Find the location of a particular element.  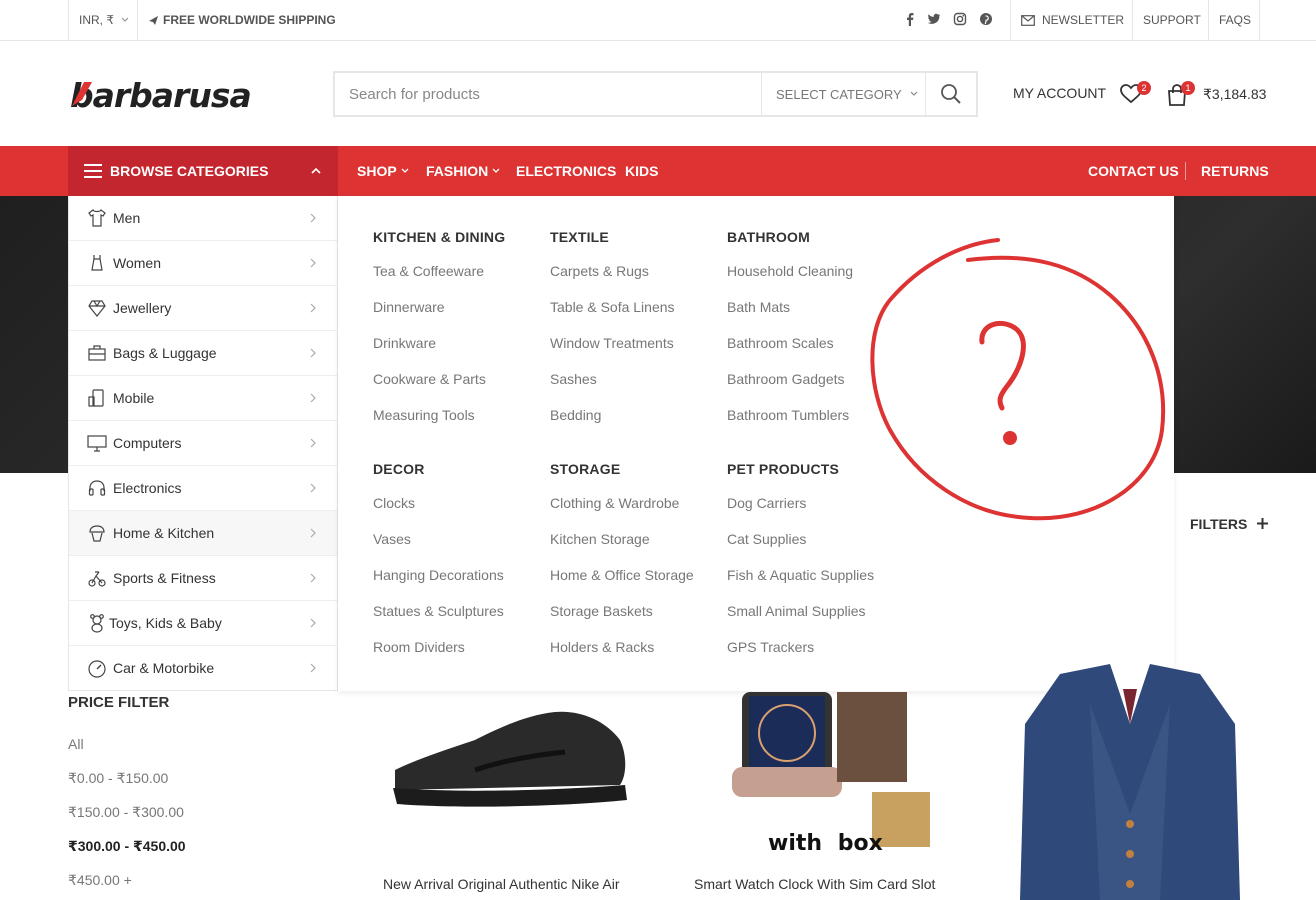

currency-selector: INR, ₹ is located at coordinates (104, 20).